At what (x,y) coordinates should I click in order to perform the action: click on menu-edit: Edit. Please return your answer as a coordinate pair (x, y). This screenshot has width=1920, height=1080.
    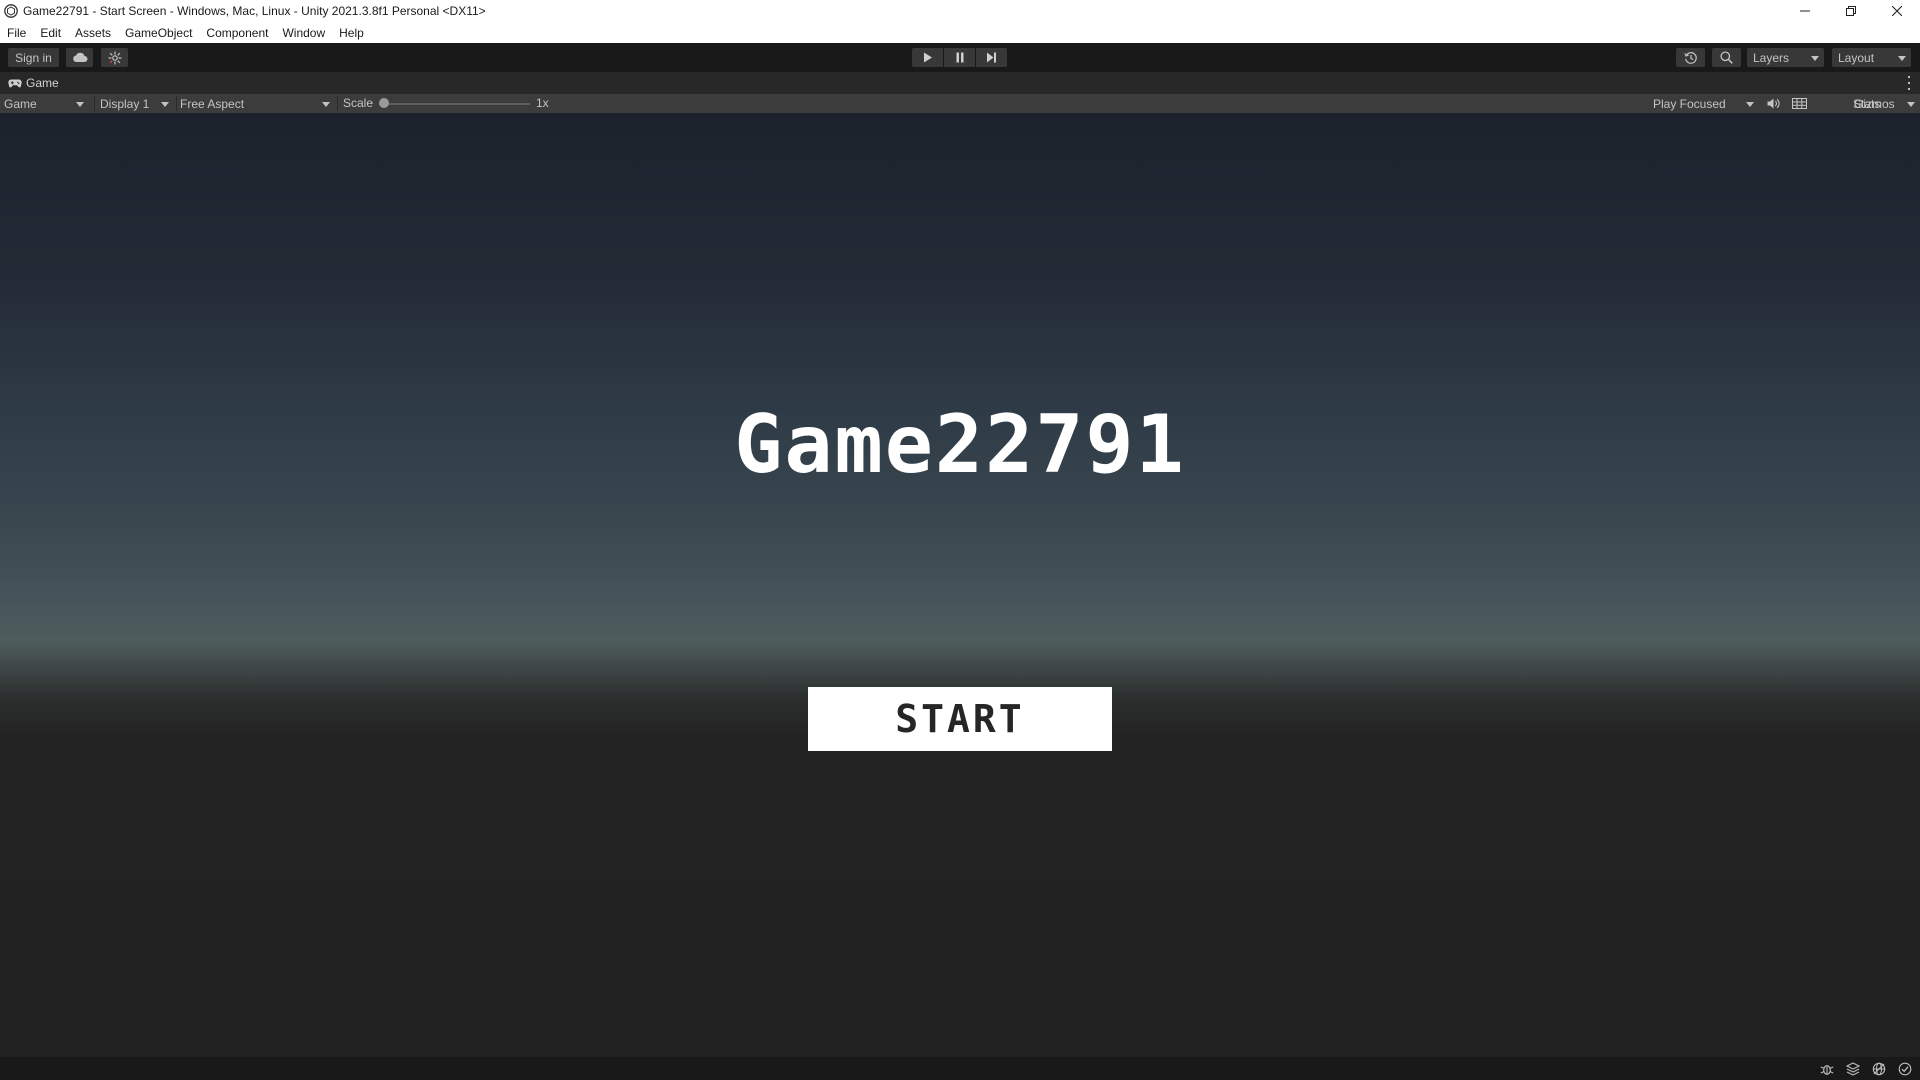
    Looking at the image, I should click on (50, 33).